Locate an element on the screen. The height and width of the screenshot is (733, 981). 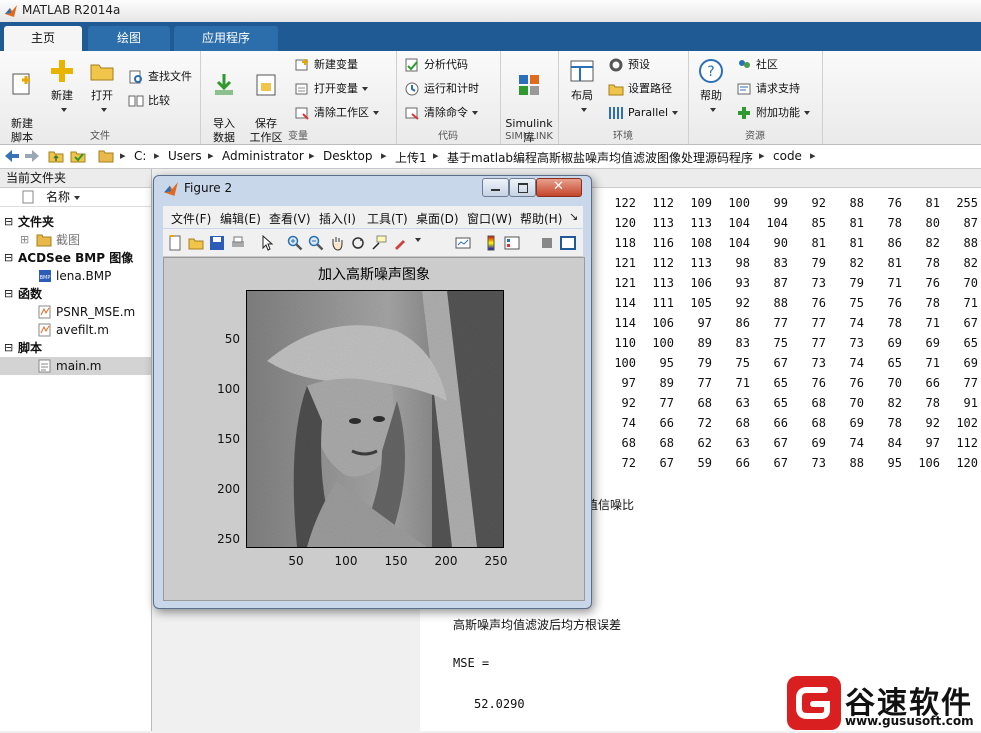
forward-arrow-icon is located at coordinates (32, 156).